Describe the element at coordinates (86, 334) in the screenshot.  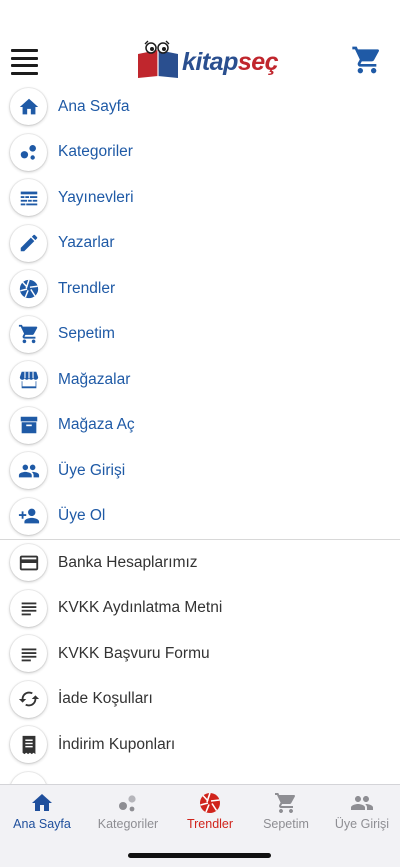
I see `menu-item-label: Sepetim` at that location.